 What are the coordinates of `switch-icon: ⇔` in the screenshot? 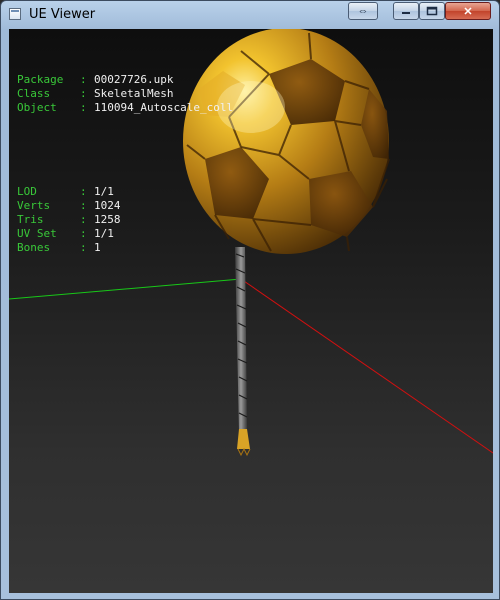 It's located at (363, 11).